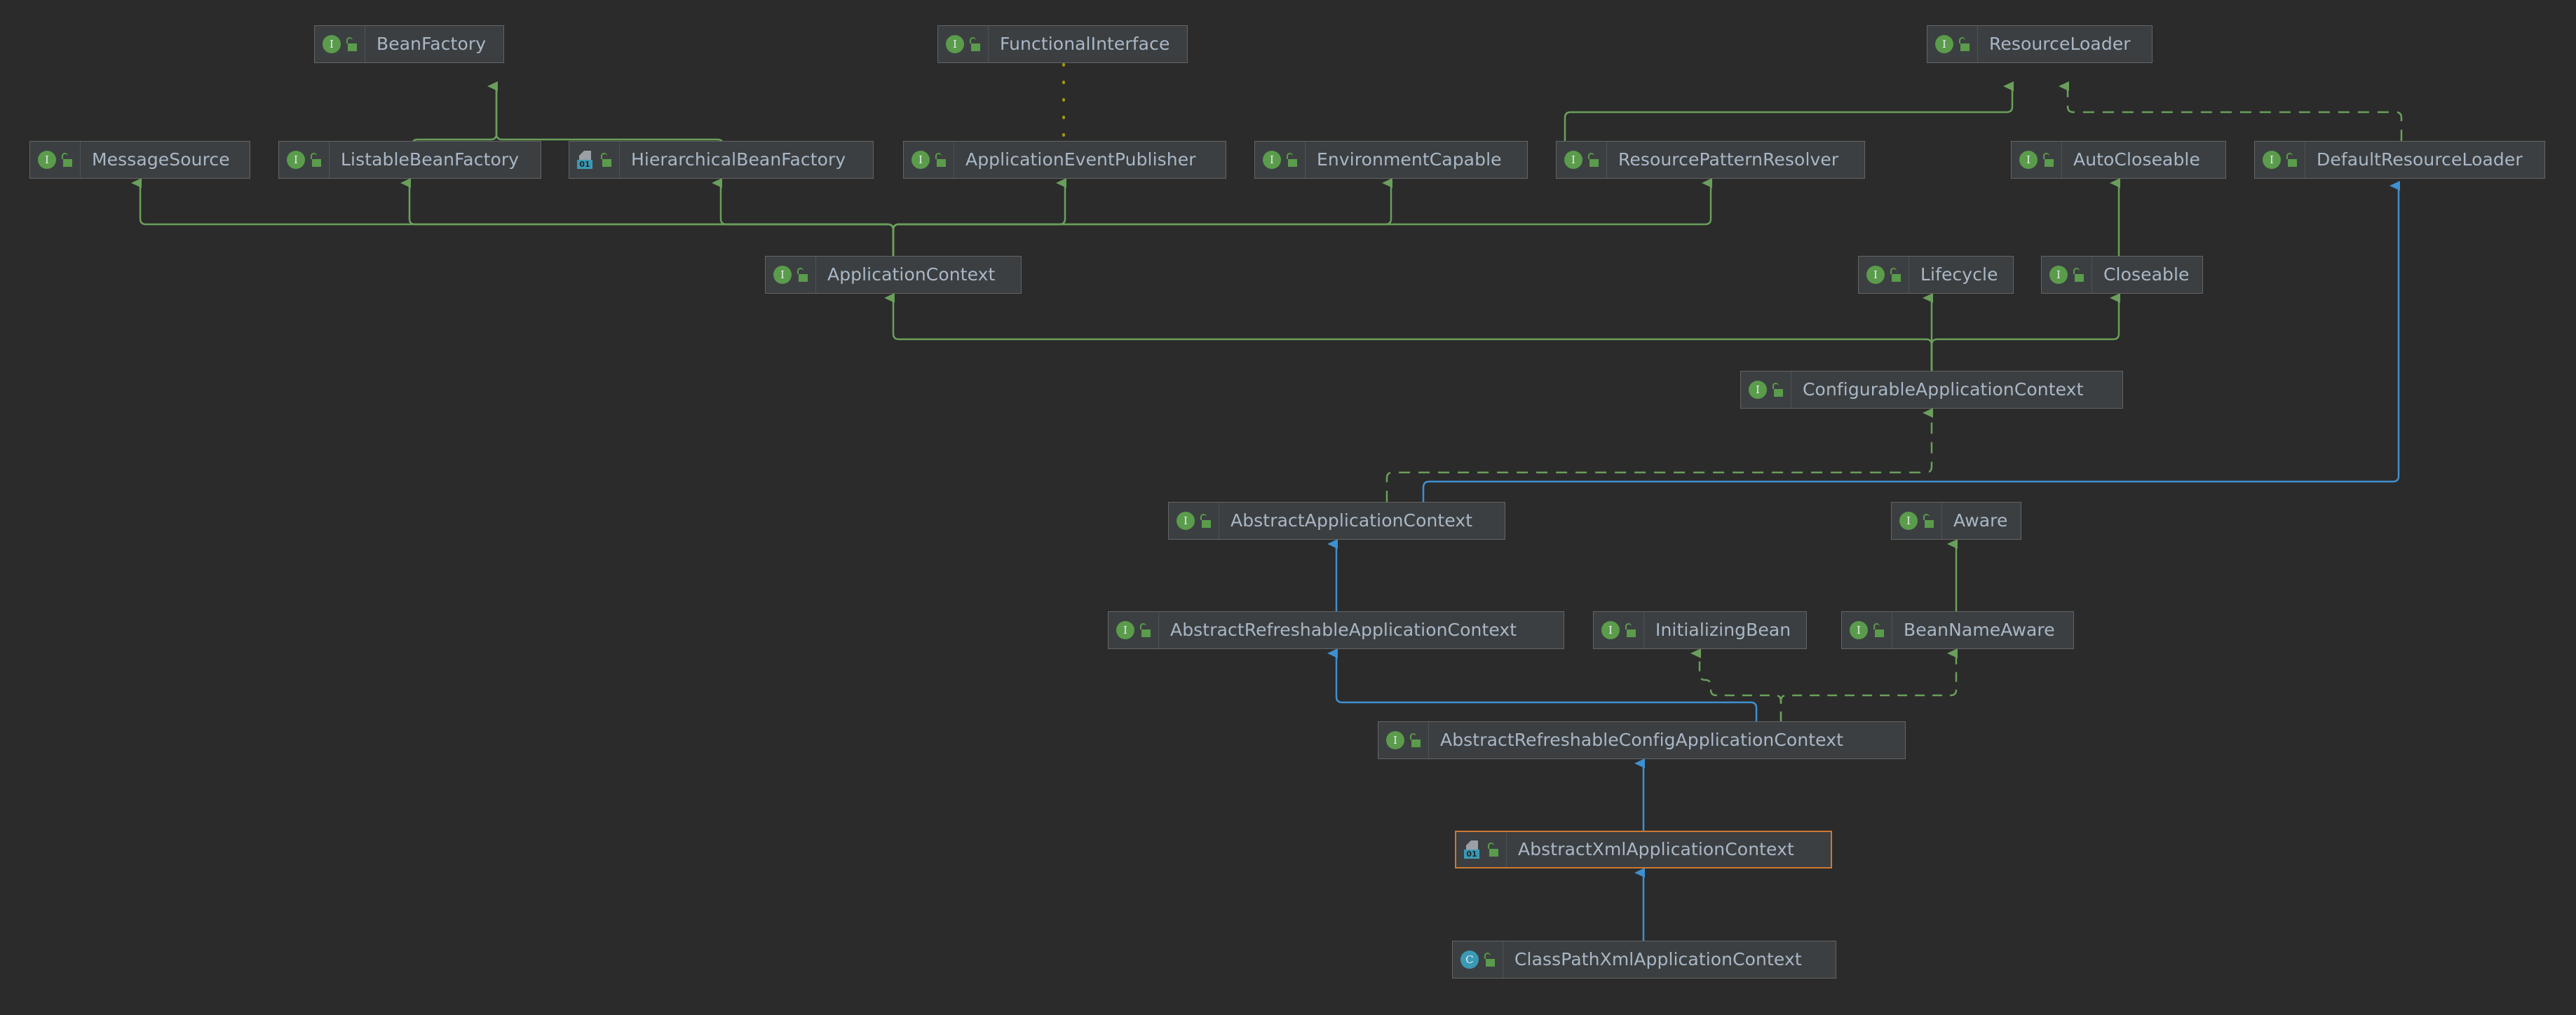 The width and height of the screenshot is (2576, 1015). What do you see at coordinates (1085, 44) in the screenshot?
I see `class-node-label: FunctionalInterface` at bounding box center [1085, 44].